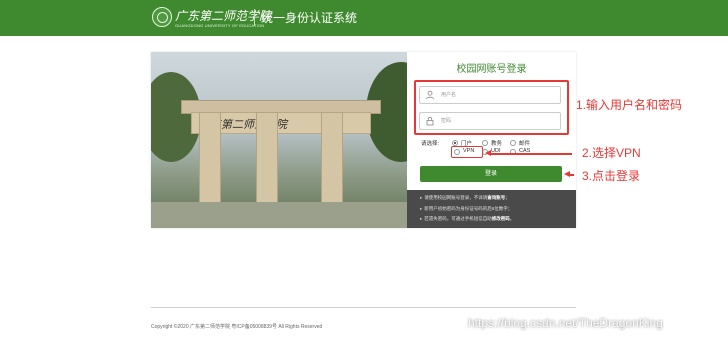 The height and width of the screenshot is (346, 728). What do you see at coordinates (254, 17) in the screenshot?
I see `header-divider` at bounding box center [254, 17].